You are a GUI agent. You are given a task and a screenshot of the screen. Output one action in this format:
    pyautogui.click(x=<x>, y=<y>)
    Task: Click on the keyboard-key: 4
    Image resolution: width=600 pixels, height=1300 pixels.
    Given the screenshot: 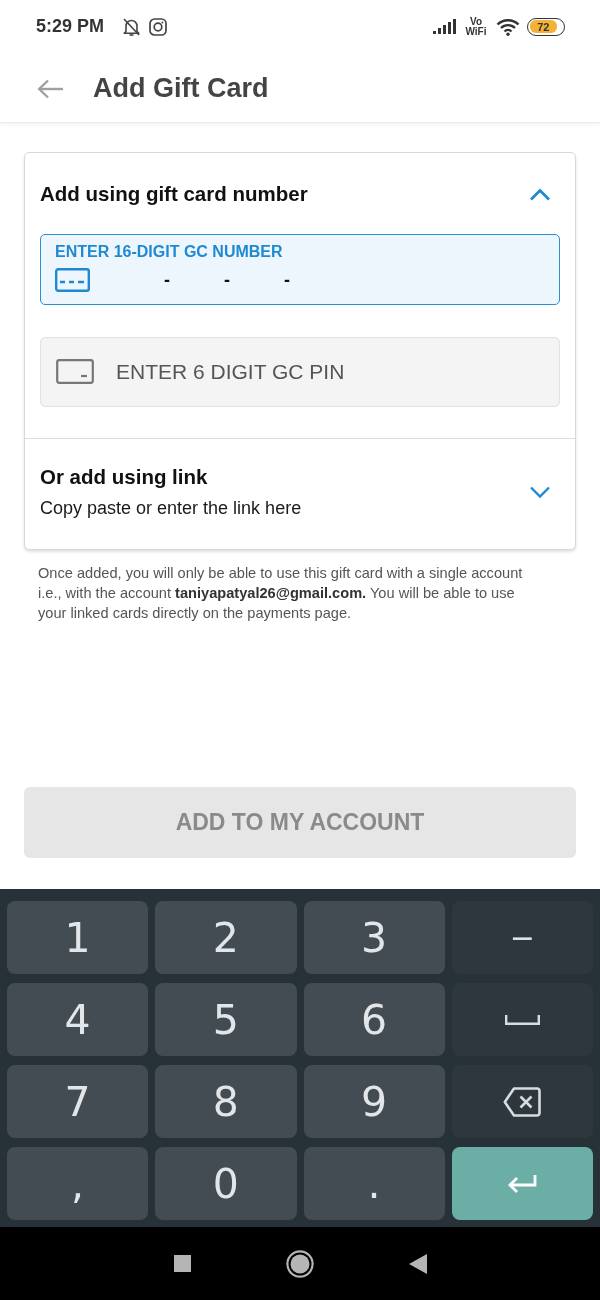 What is the action you would take?
    pyautogui.click(x=78, y=1019)
    